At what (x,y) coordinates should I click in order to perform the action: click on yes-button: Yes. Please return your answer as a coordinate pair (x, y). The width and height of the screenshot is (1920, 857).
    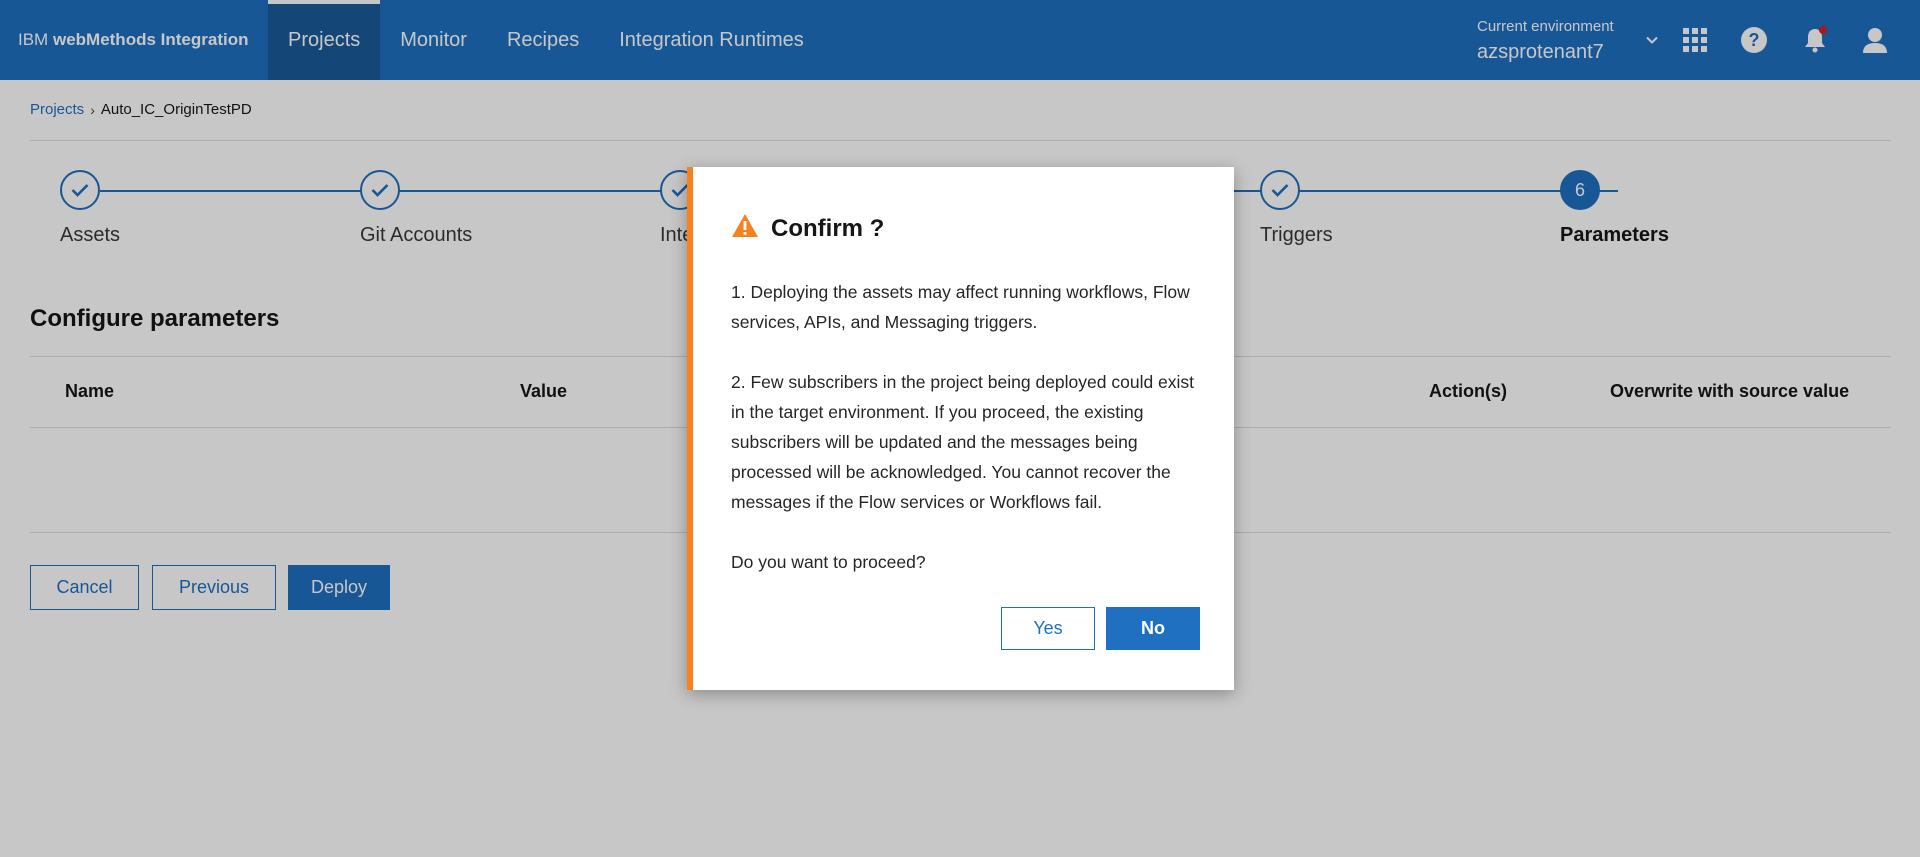
    Looking at the image, I should click on (1048, 628).